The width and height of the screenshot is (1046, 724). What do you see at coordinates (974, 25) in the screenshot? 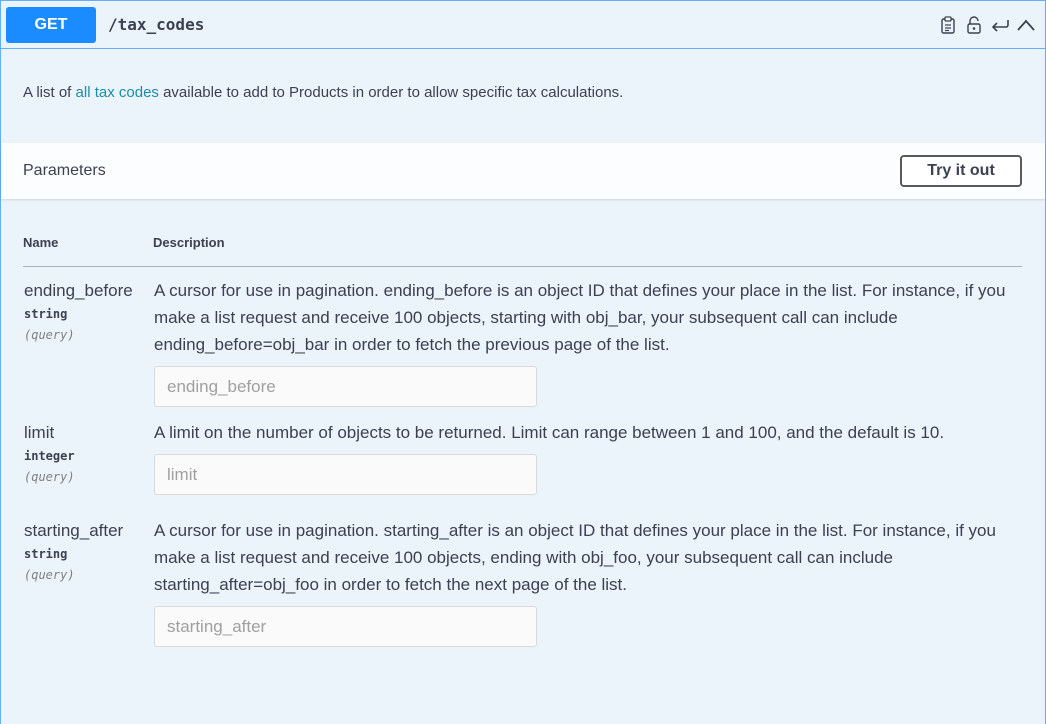
I see `unlock-icon` at bounding box center [974, 25].